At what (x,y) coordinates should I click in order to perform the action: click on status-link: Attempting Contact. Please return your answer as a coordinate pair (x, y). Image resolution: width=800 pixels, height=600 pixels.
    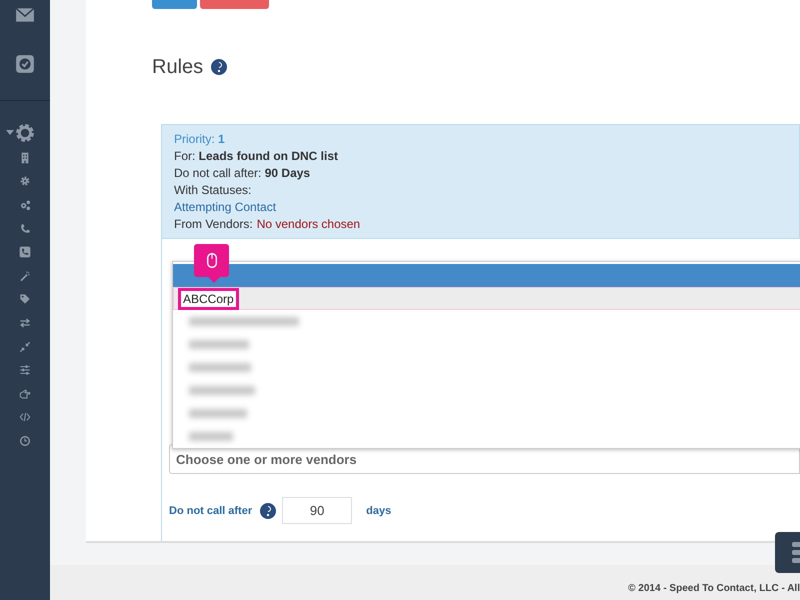
    Looking at the image, I should click on (225, 207).